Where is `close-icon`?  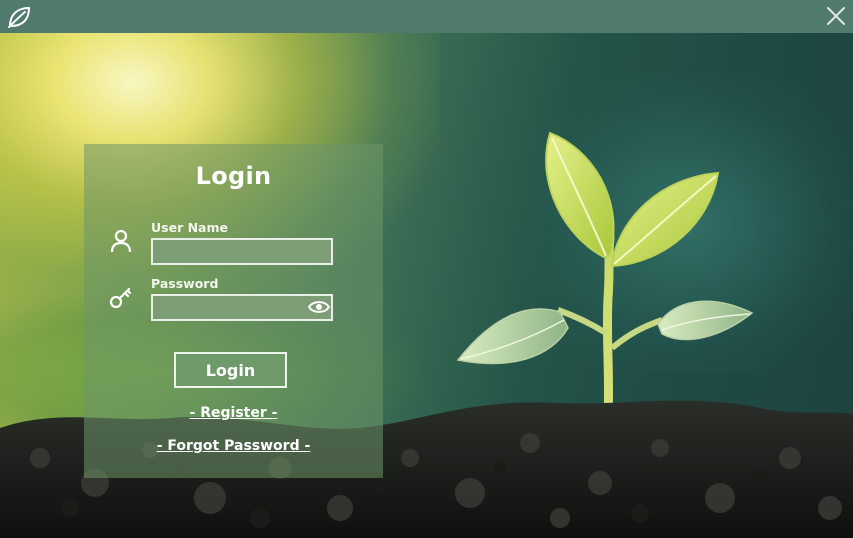
close-icon is located at coordinates (836, 16).